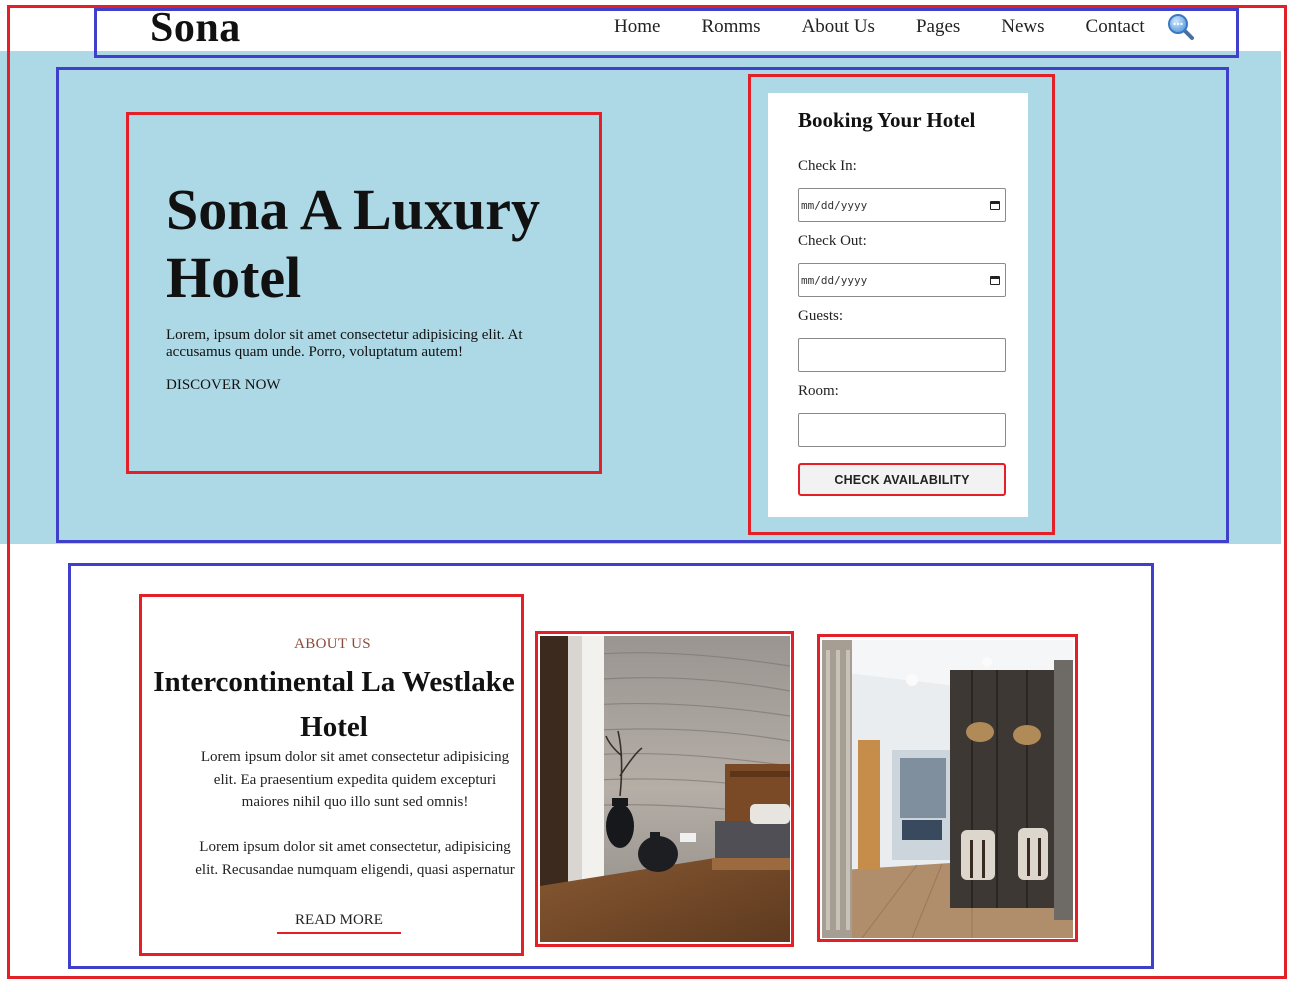 Image resolution: width=1300 pixels, height=992 pixels. Describe the element at coordinates (364, 293) in the screenshot. I see `hero-text-outline` at that location.